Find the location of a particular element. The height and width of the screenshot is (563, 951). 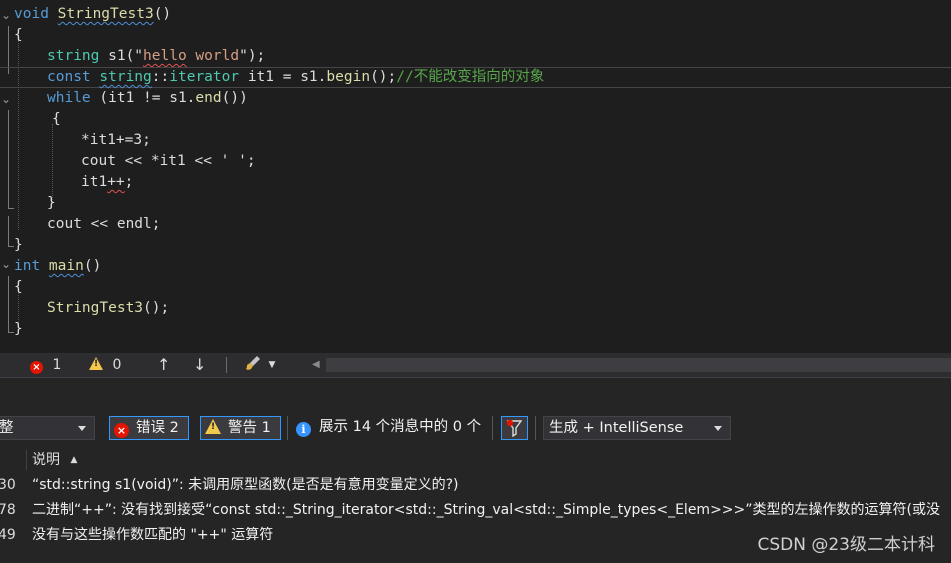

build-source-value: 生成 + IntelliSense is located at coordinates (616, 428).